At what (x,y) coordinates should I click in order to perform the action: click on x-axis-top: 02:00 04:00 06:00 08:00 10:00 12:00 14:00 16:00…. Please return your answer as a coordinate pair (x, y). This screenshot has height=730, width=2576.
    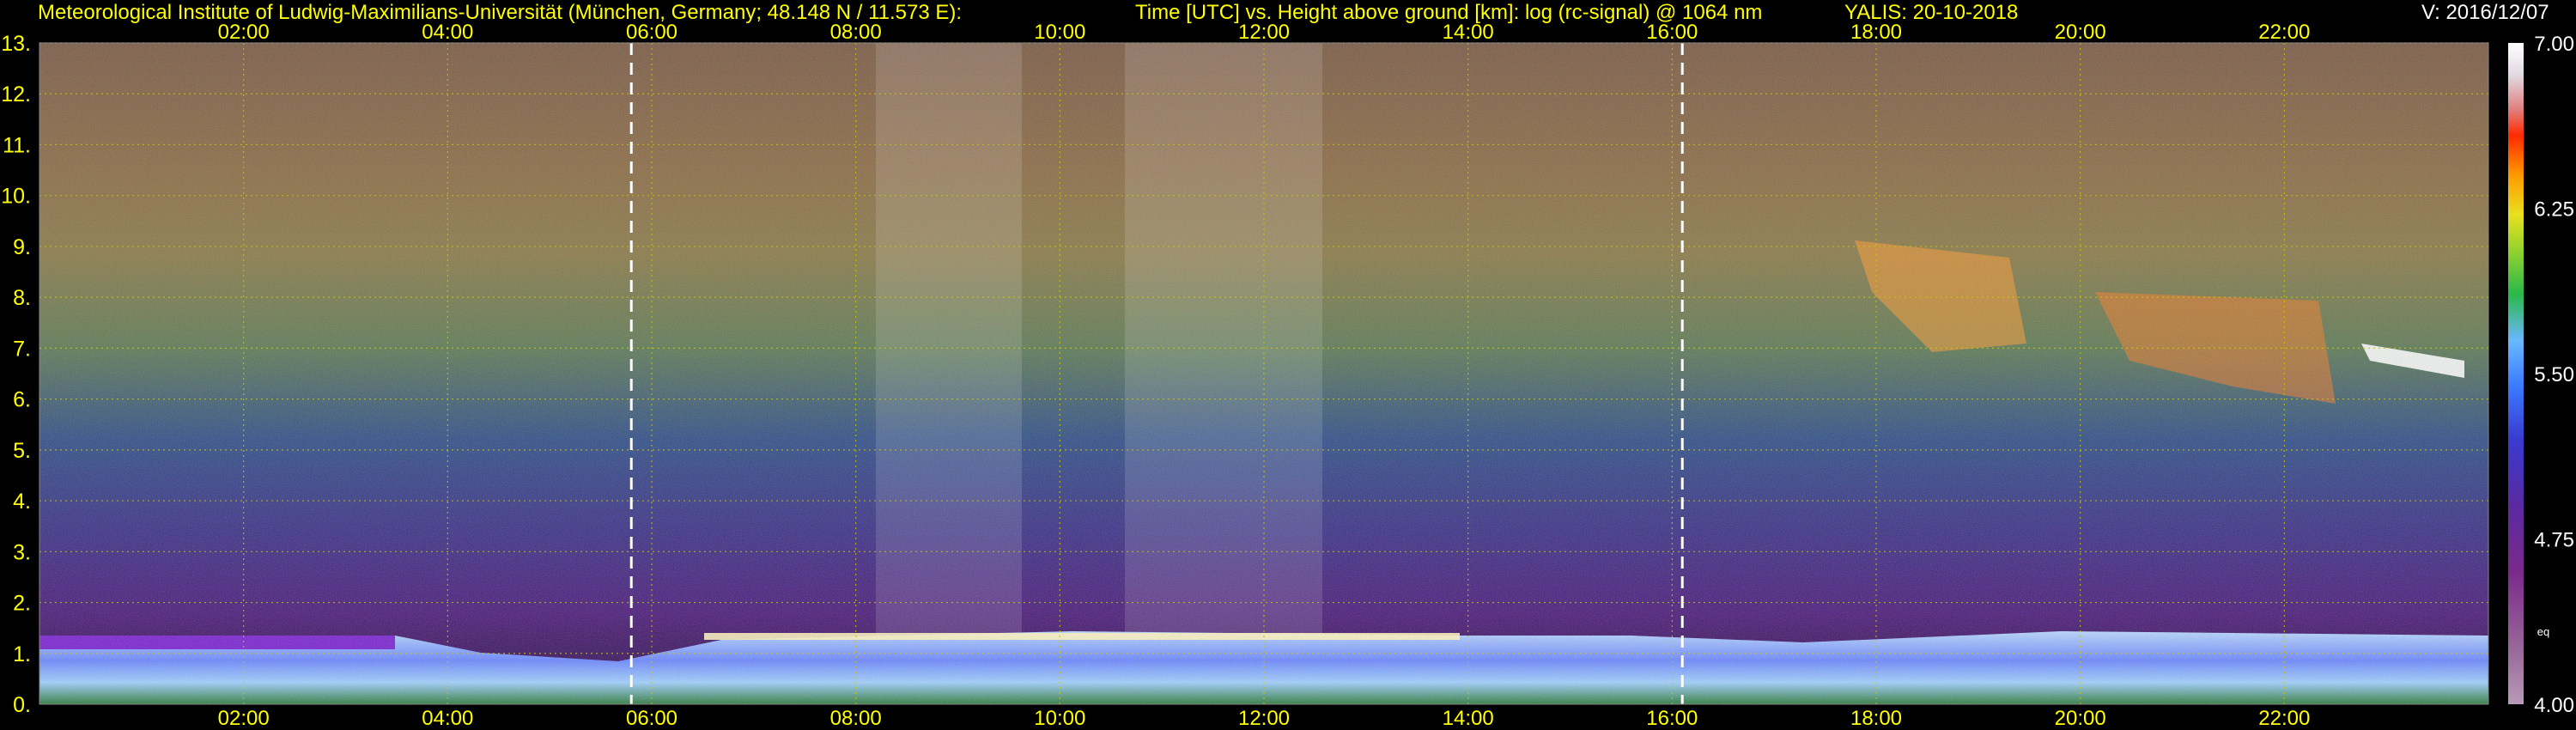
    Looking at the image, I should click on (1265, 32).